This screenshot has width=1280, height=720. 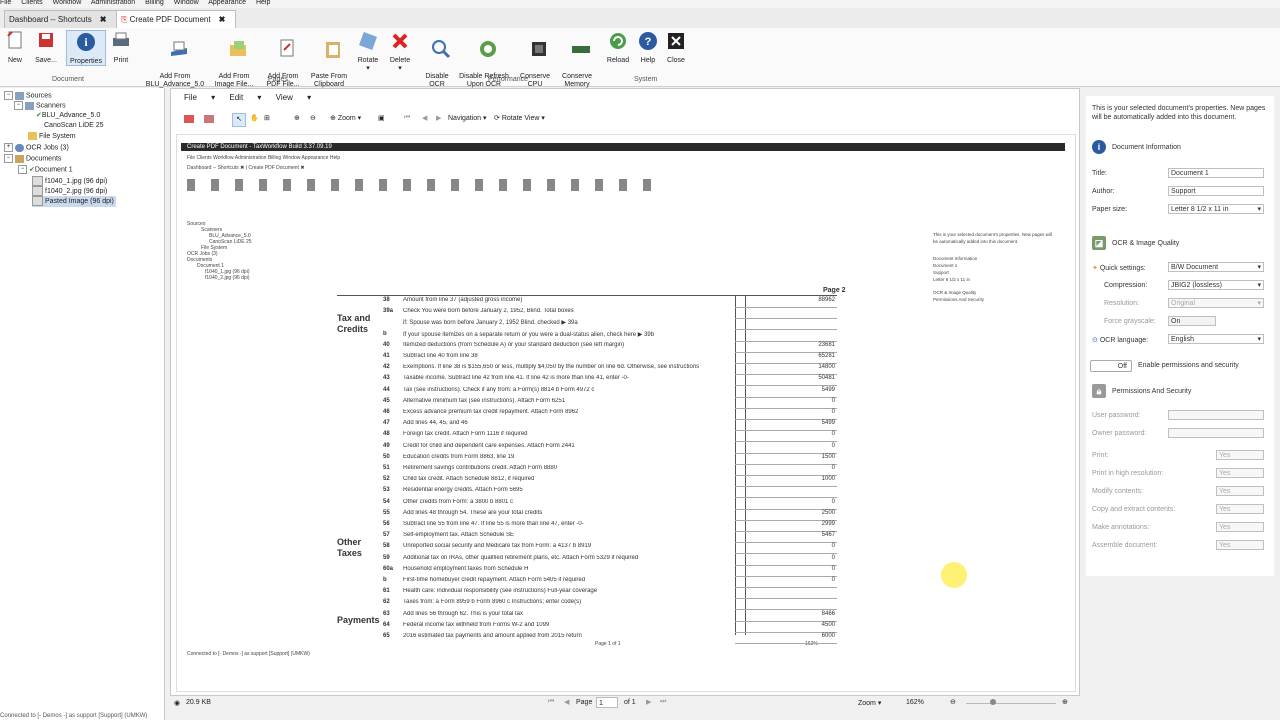 What do you see at coordinates (32, 159) in the screenshot?
I see `tree-documents: − Documents` at bounding box center [32, 159].